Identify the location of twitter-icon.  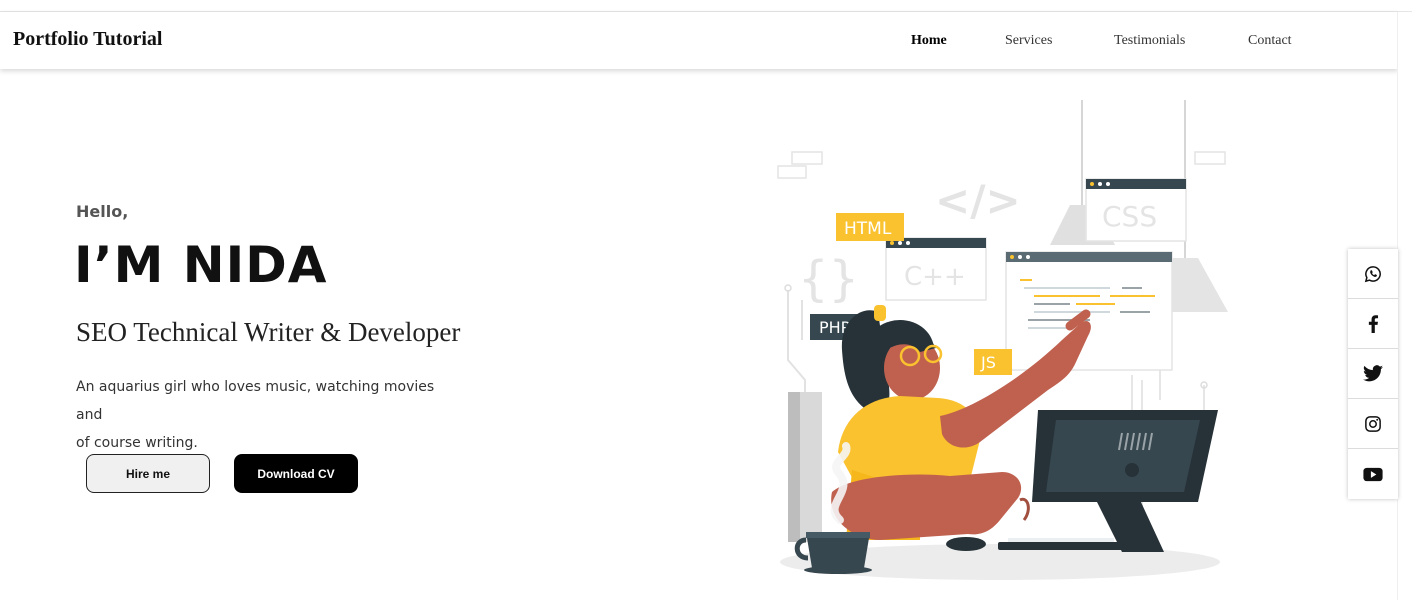
(1373, 373).